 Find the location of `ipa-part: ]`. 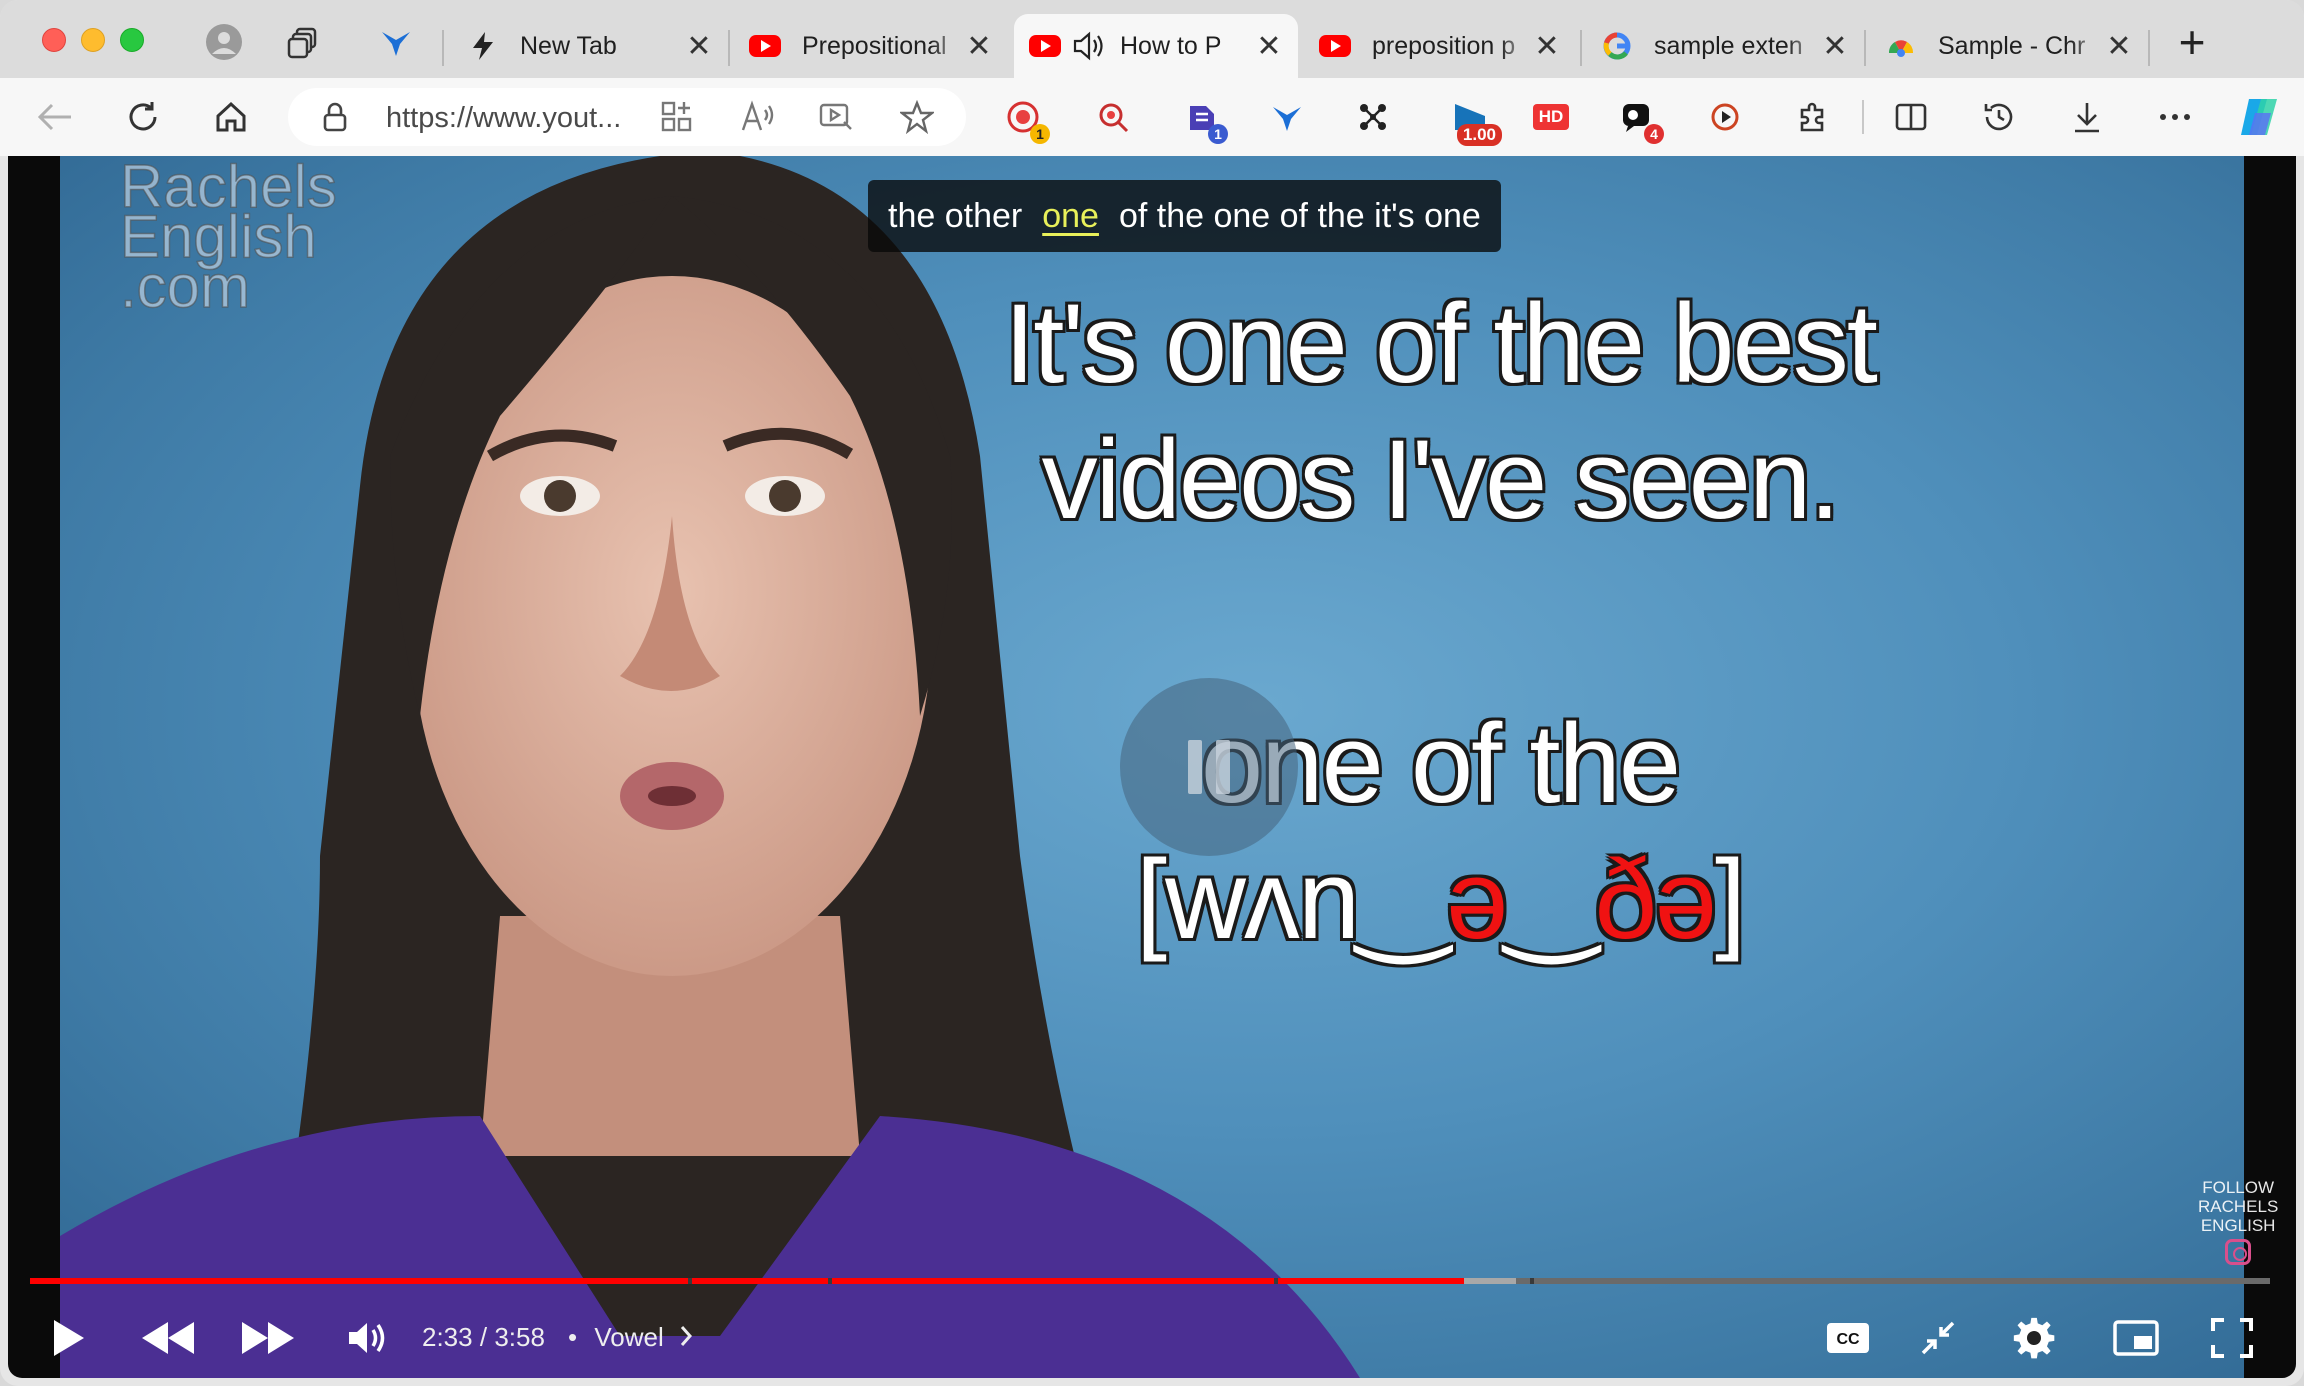

ipa-part: ] is located at coordinates (1730, 899).